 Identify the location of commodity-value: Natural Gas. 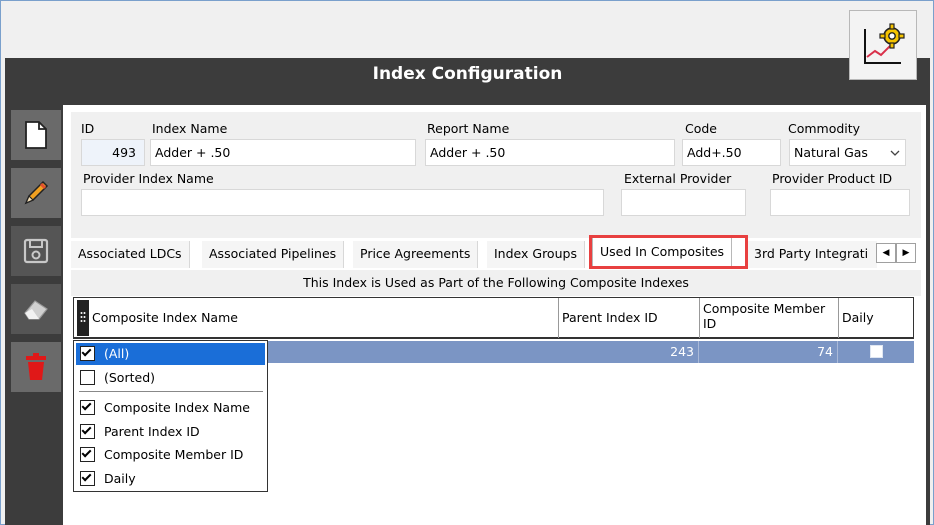
(831, 152).